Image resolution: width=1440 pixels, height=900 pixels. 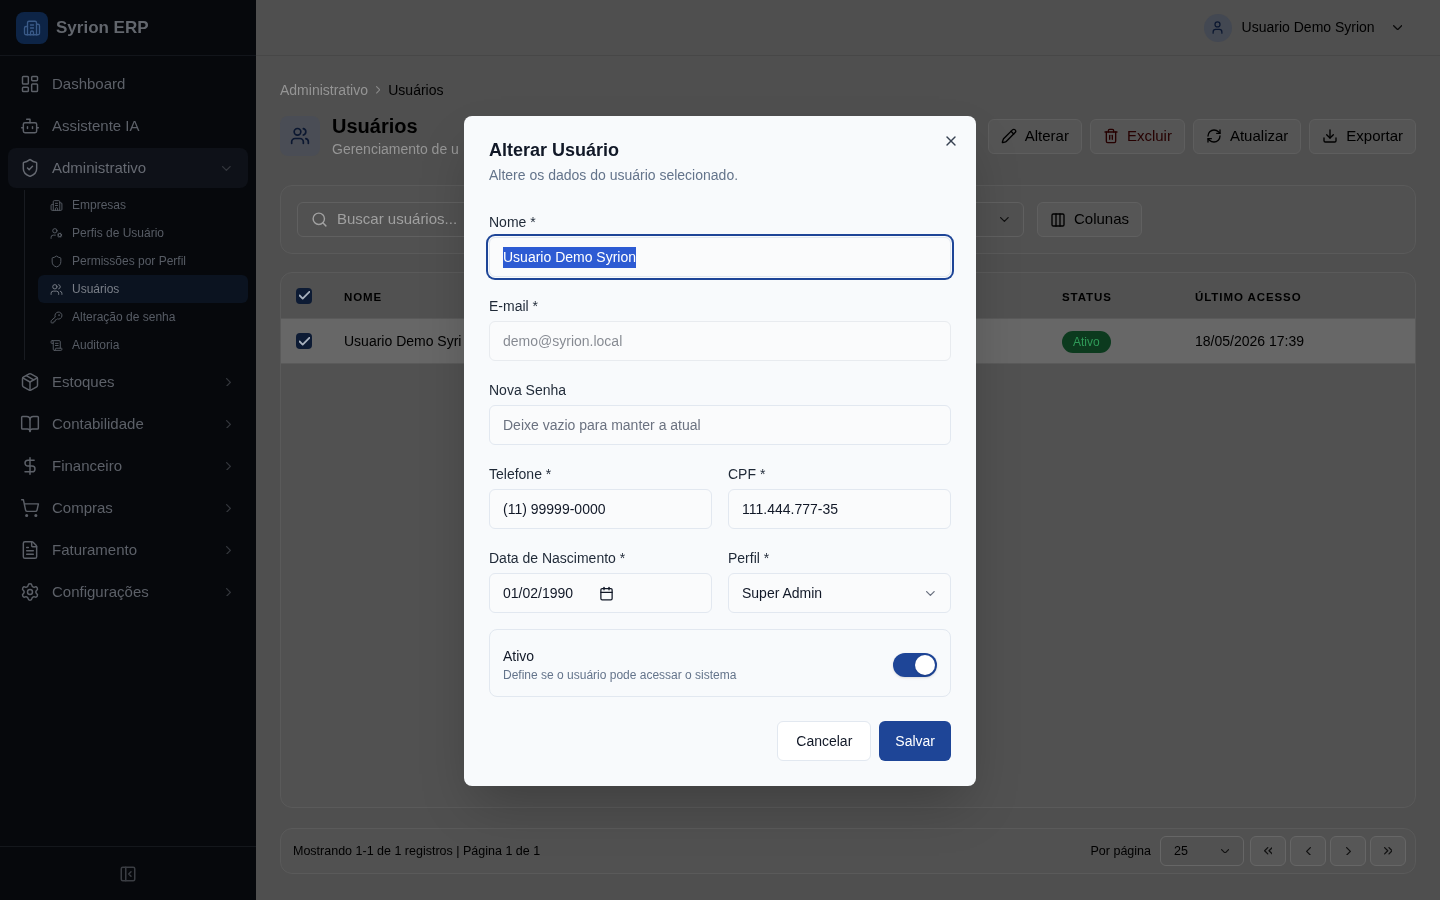 What do you see at coordinates (1110, 136) in the screenshot?
I see `trash-icon` at bounding box center [1110, 136].